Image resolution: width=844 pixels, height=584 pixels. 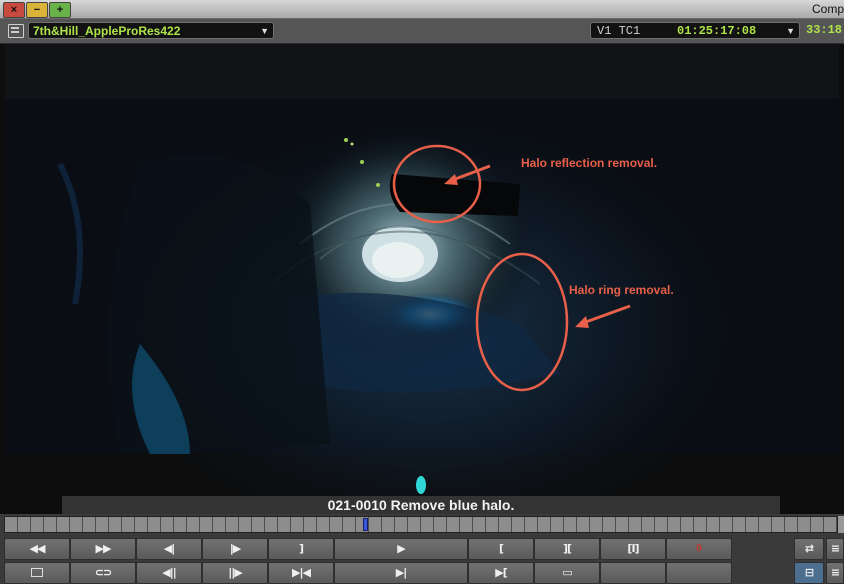 What do you see at coordinates (824, 30) in the screenshot?
I see `timecode-value-2: 33:18` at bounding box center [824, 30].